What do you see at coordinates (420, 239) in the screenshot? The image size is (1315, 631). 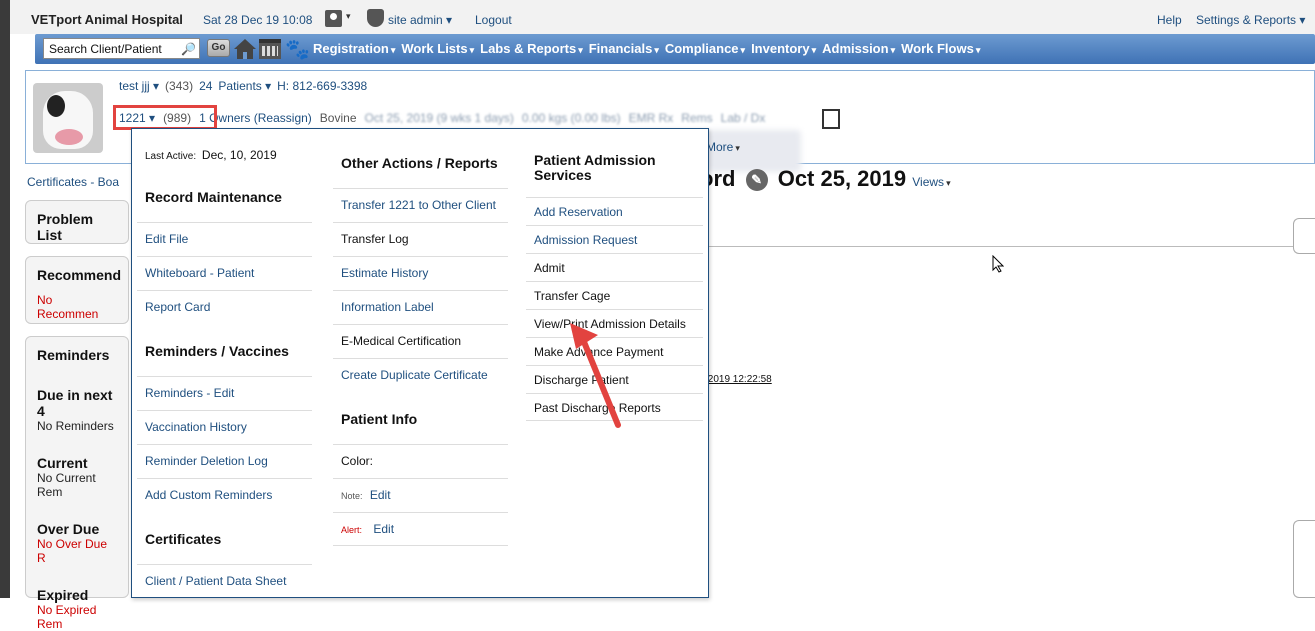 I see `transfer-log-link: Transfer Log` at bounding box center [420, 239].